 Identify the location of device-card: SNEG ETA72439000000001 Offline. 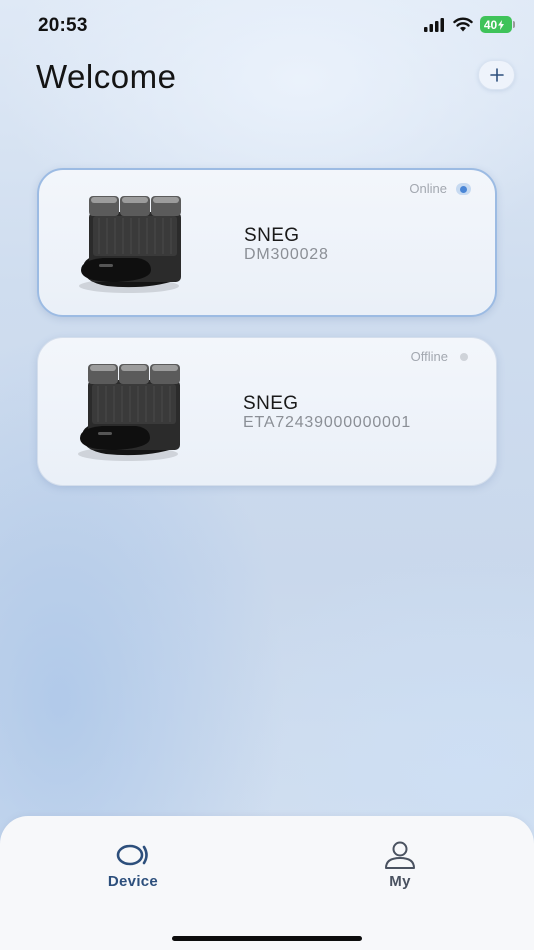
(267, 411).